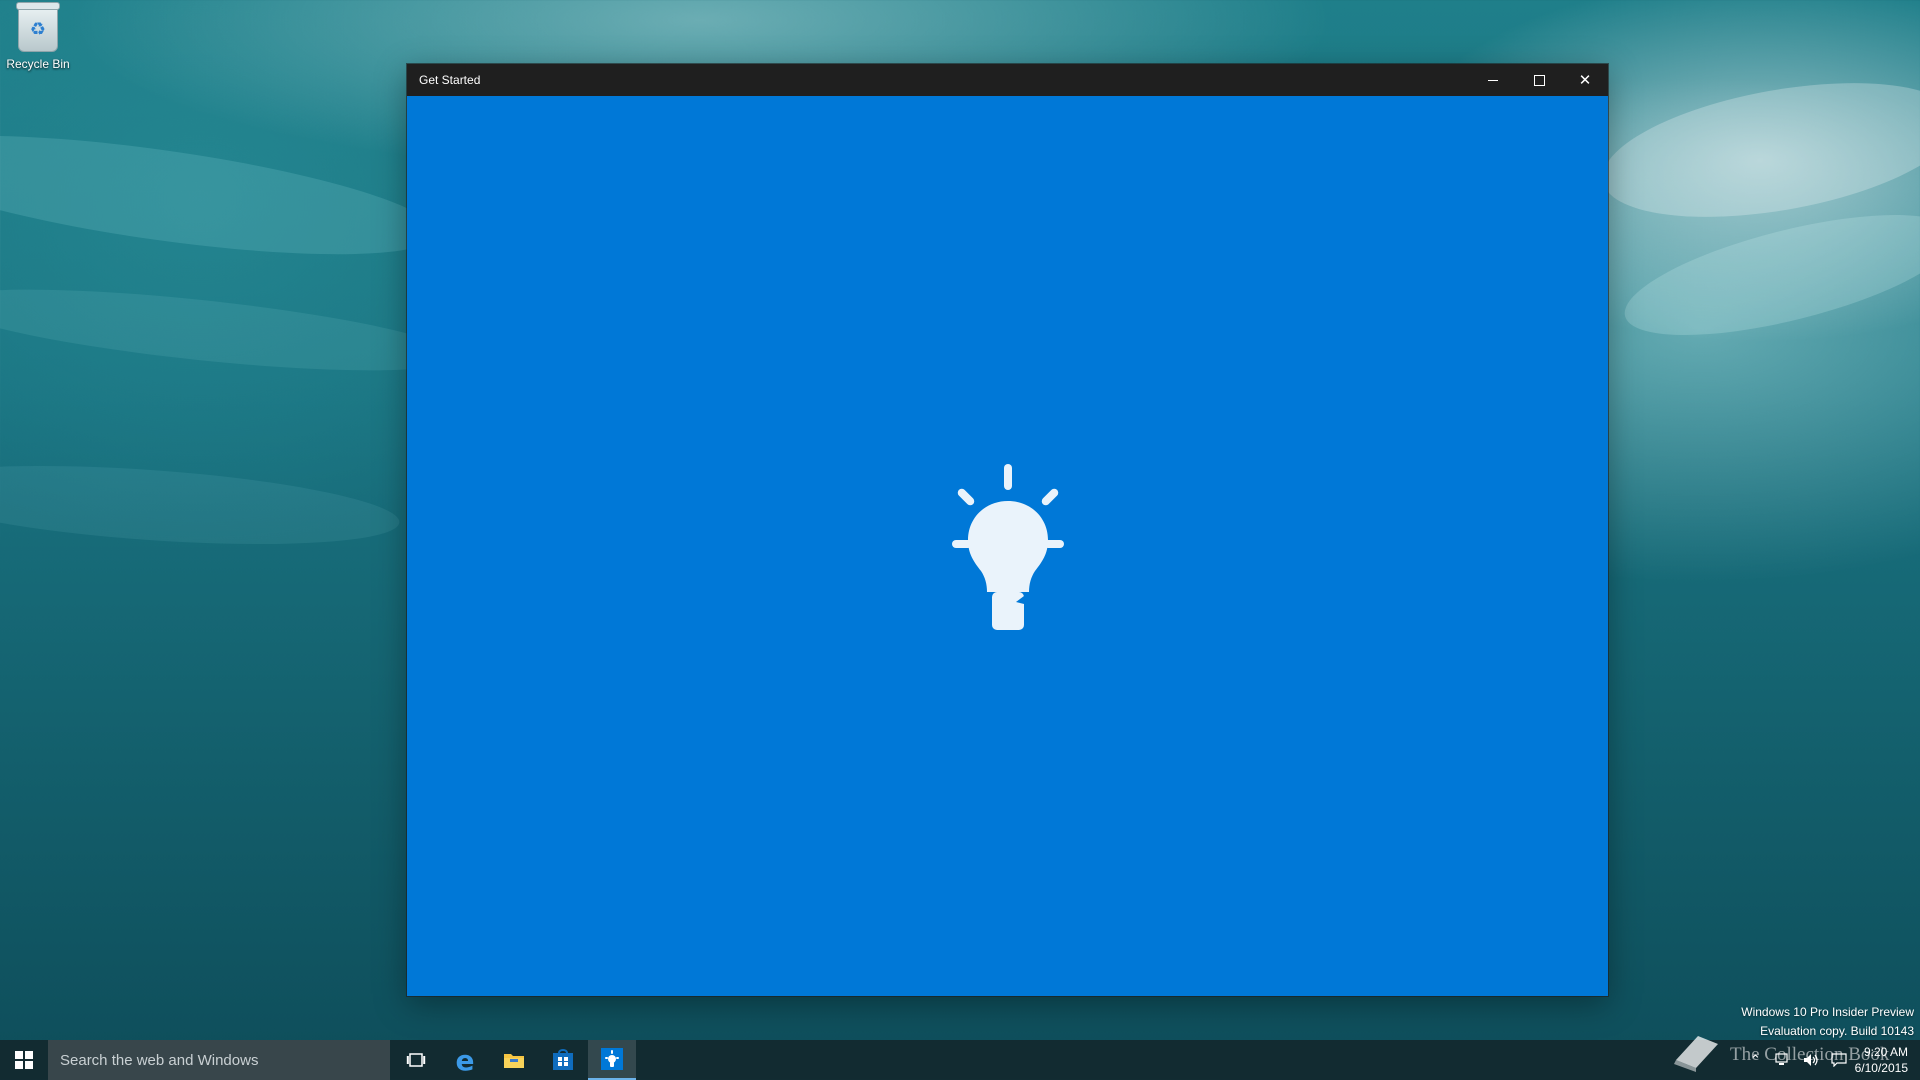 The height and width of the screenshot is (1080, 1920). I want to click on recycle-bin-icon: ♻, so click(38, 27).